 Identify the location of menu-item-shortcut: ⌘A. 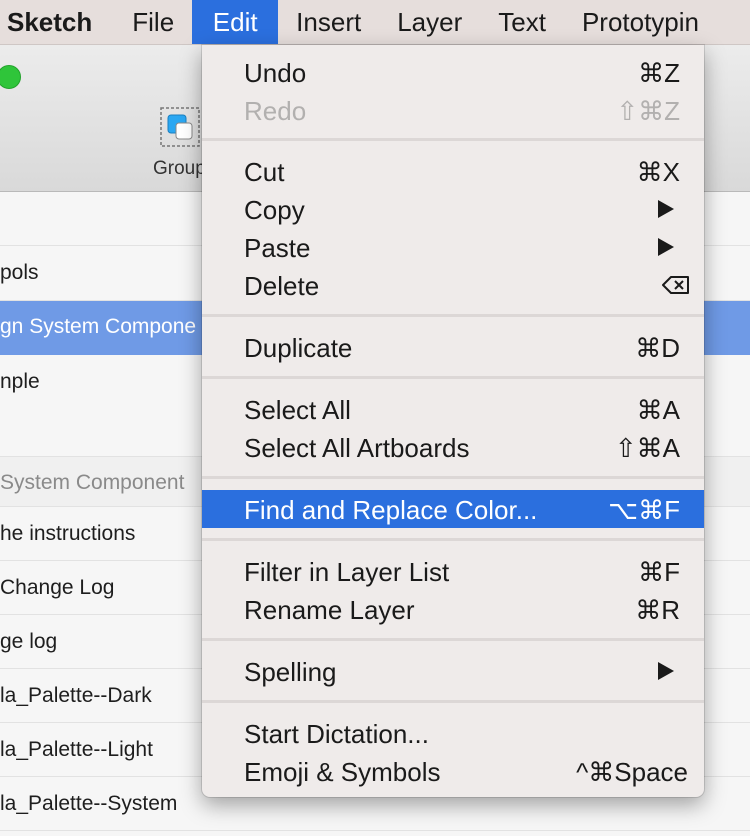
(658, 410).